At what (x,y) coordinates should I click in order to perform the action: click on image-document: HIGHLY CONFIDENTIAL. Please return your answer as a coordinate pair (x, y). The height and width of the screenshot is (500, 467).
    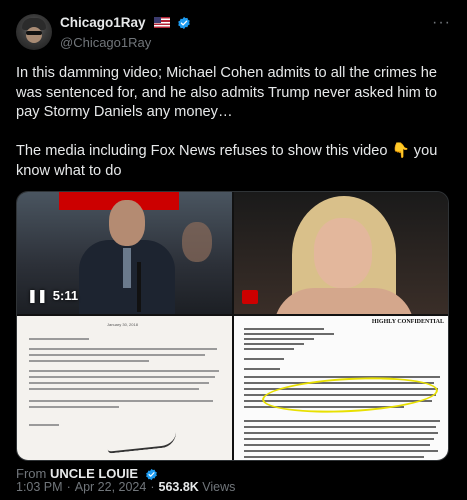
    Looking at the image, I should click on (341, 388).